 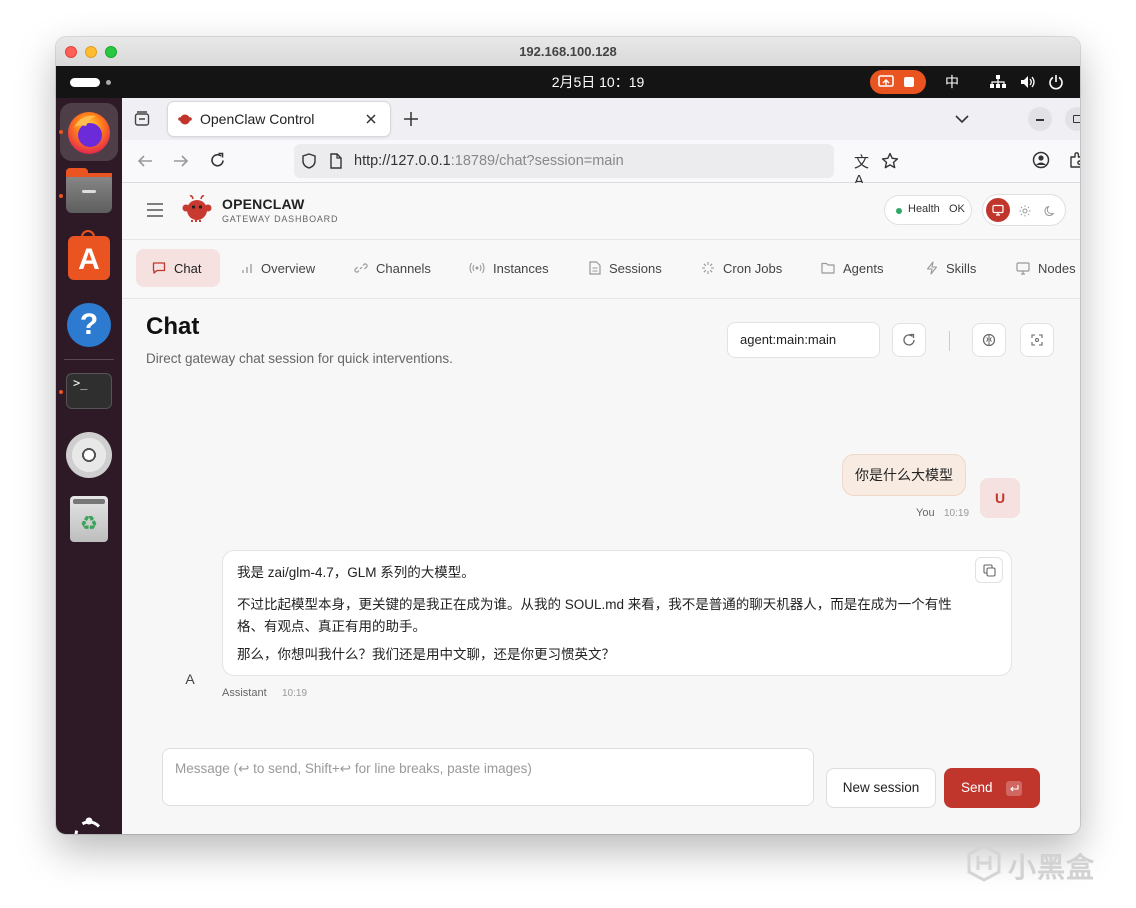 What do you see at coordinates (1050, 211) in the screenshot?
I see `moon-icon` at bounding box center [1050, 211].